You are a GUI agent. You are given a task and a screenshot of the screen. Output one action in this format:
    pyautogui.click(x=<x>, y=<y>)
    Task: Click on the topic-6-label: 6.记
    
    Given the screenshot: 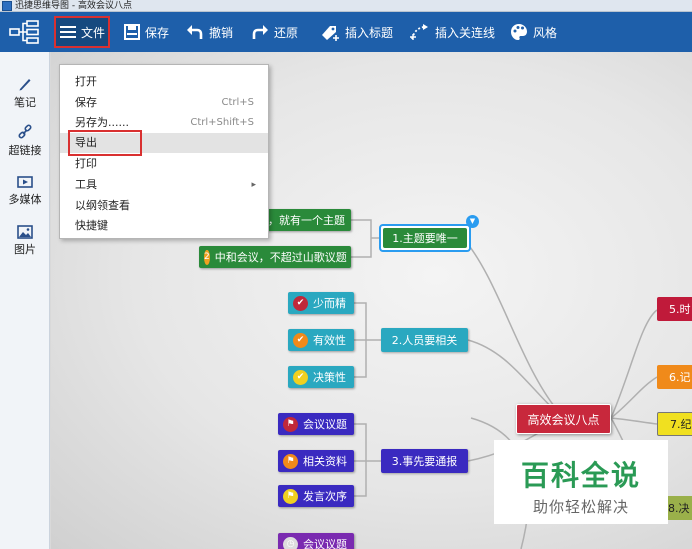 What is the action you would take?
    pyautogui.click(x=680, y=377)
    